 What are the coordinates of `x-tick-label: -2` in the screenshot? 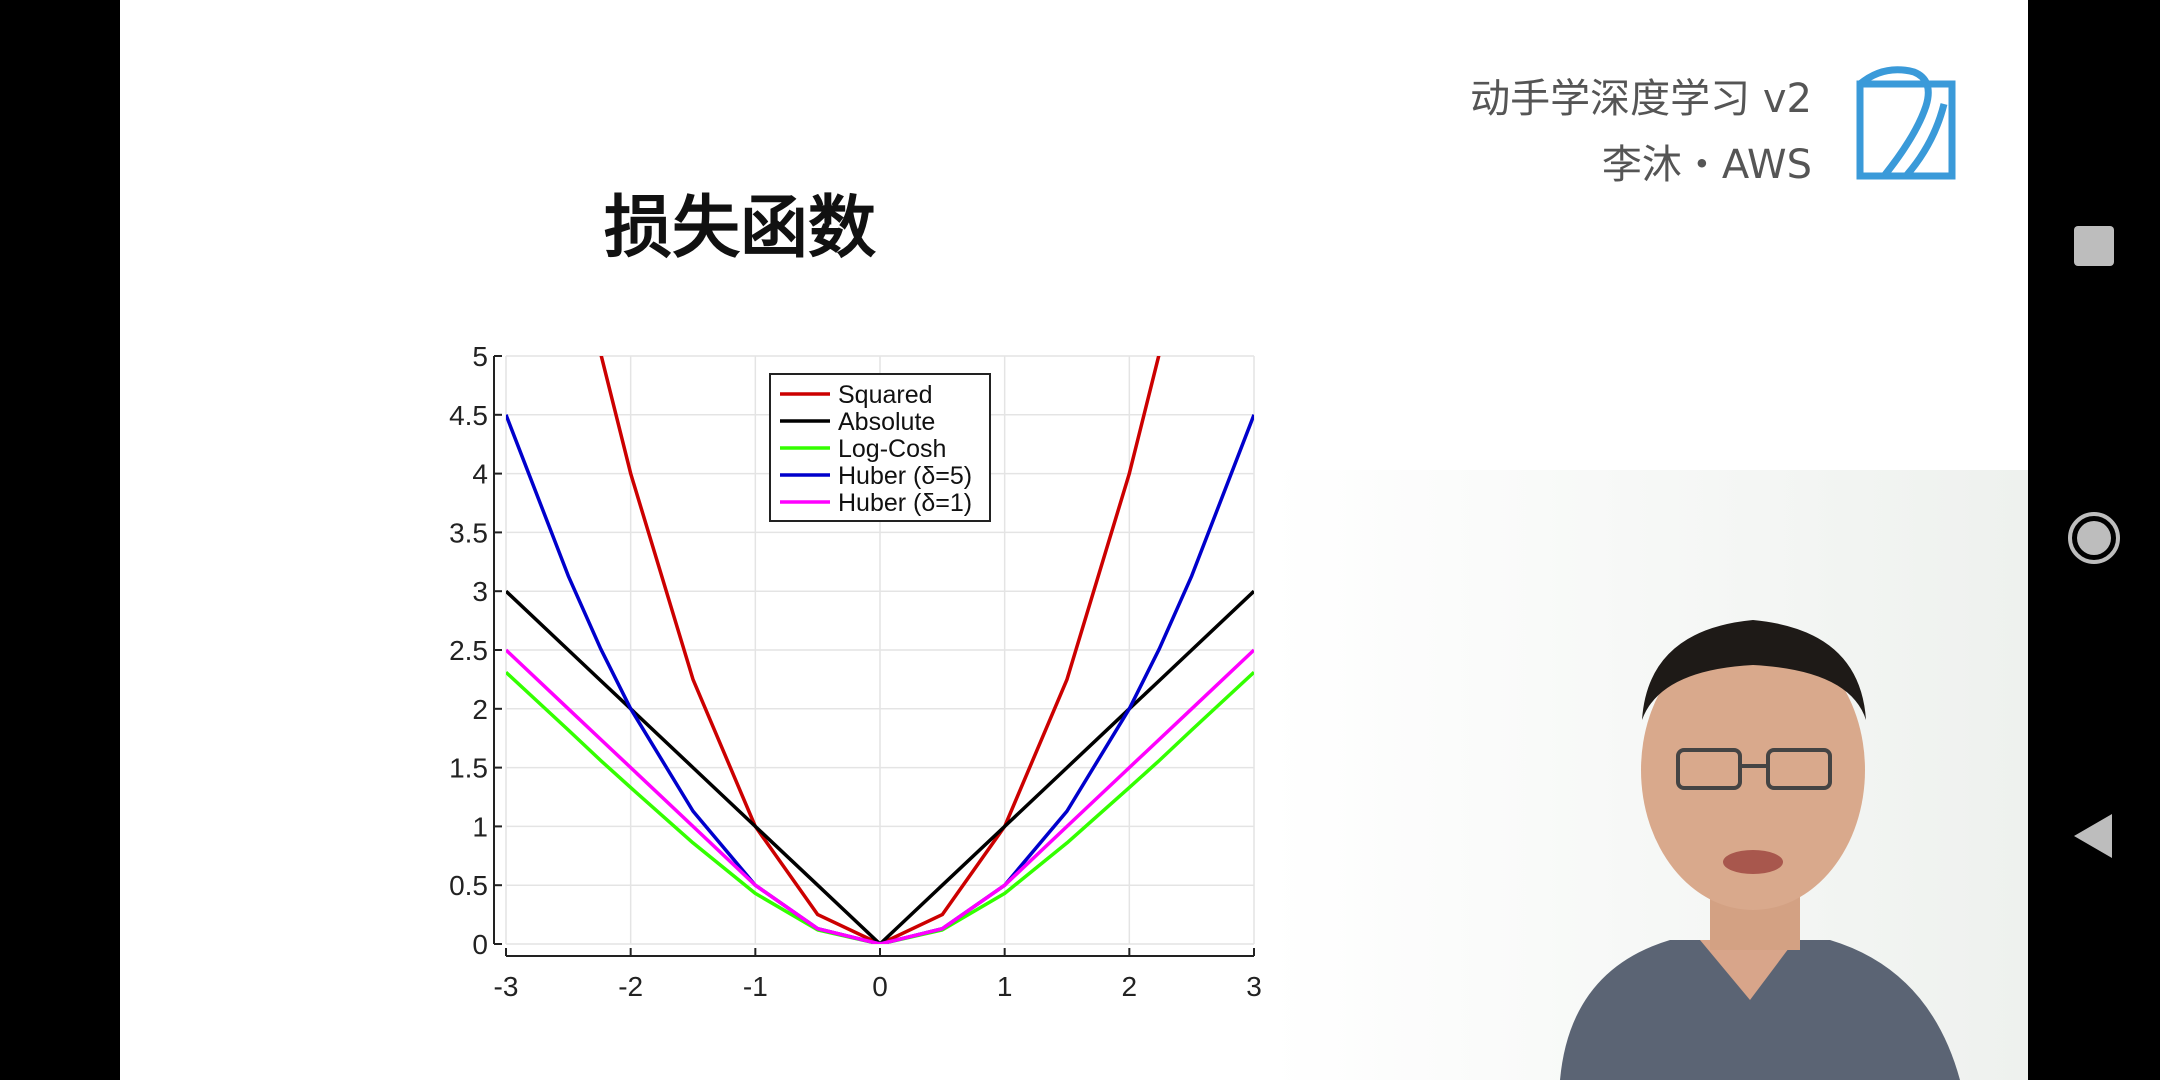 It's located at (630, 986).